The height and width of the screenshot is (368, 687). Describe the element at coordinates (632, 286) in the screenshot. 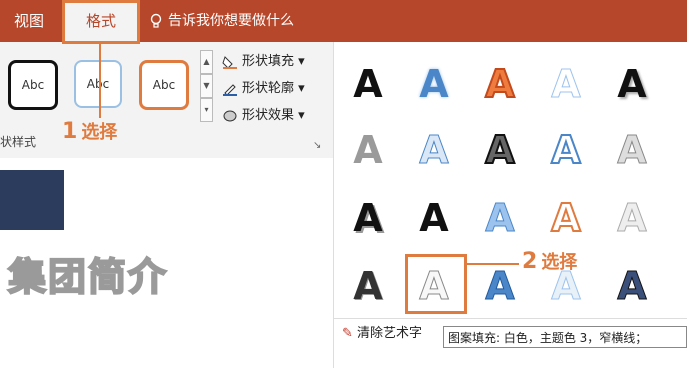

I see `wordart-style-20: A` at that location.